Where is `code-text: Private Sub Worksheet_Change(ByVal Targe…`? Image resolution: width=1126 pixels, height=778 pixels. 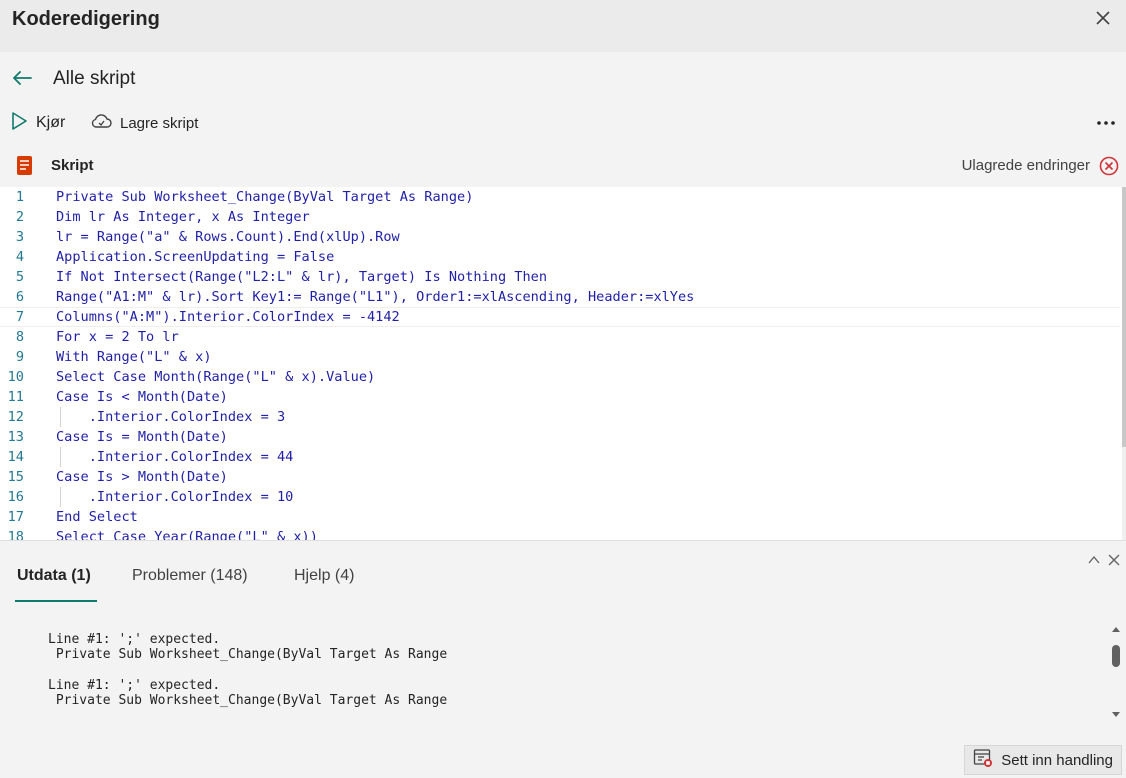
code-text: Private Sub Worksheet_Change(ByVal Targe… is located at coordinates (264, 197).